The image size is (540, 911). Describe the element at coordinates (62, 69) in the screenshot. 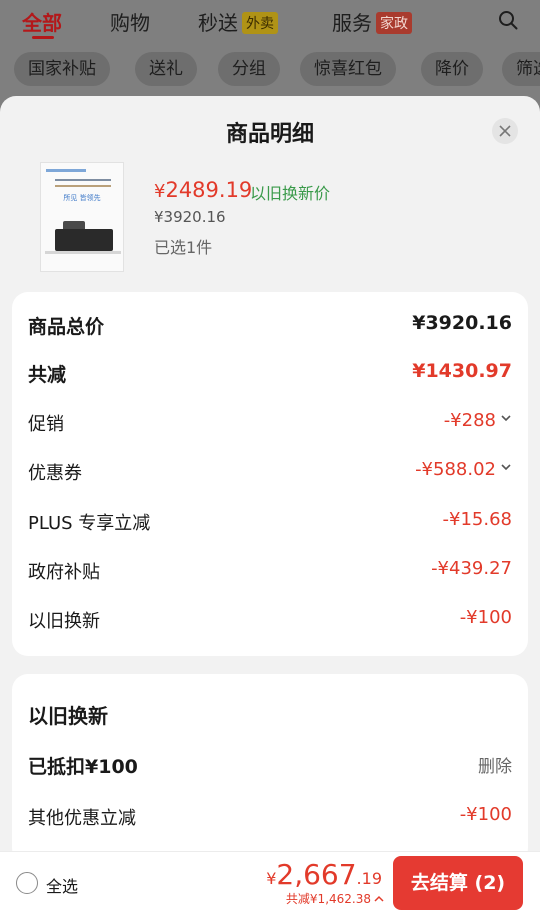

I see `chip-national-subsidy: 国家补贴` at that location.